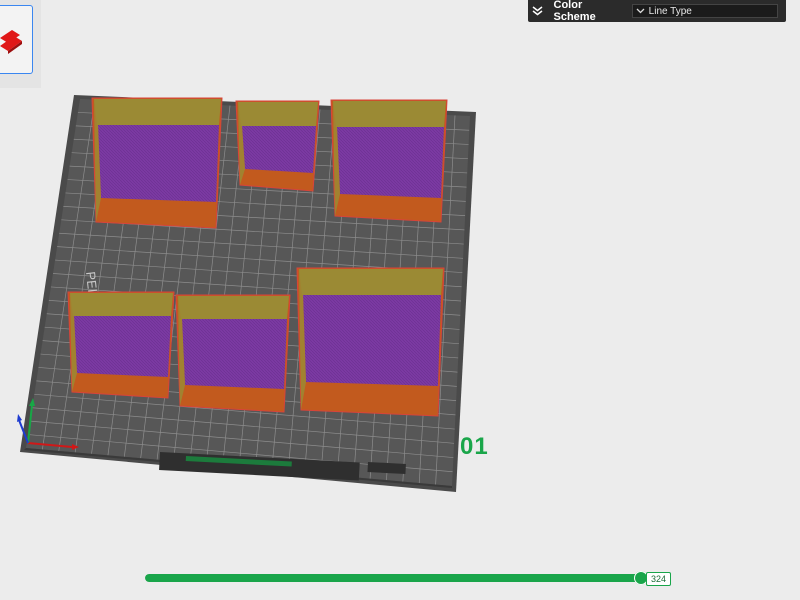 This screenshot has height=600, width=800. I want to click on layer-slider-fill, so click(393, 578).